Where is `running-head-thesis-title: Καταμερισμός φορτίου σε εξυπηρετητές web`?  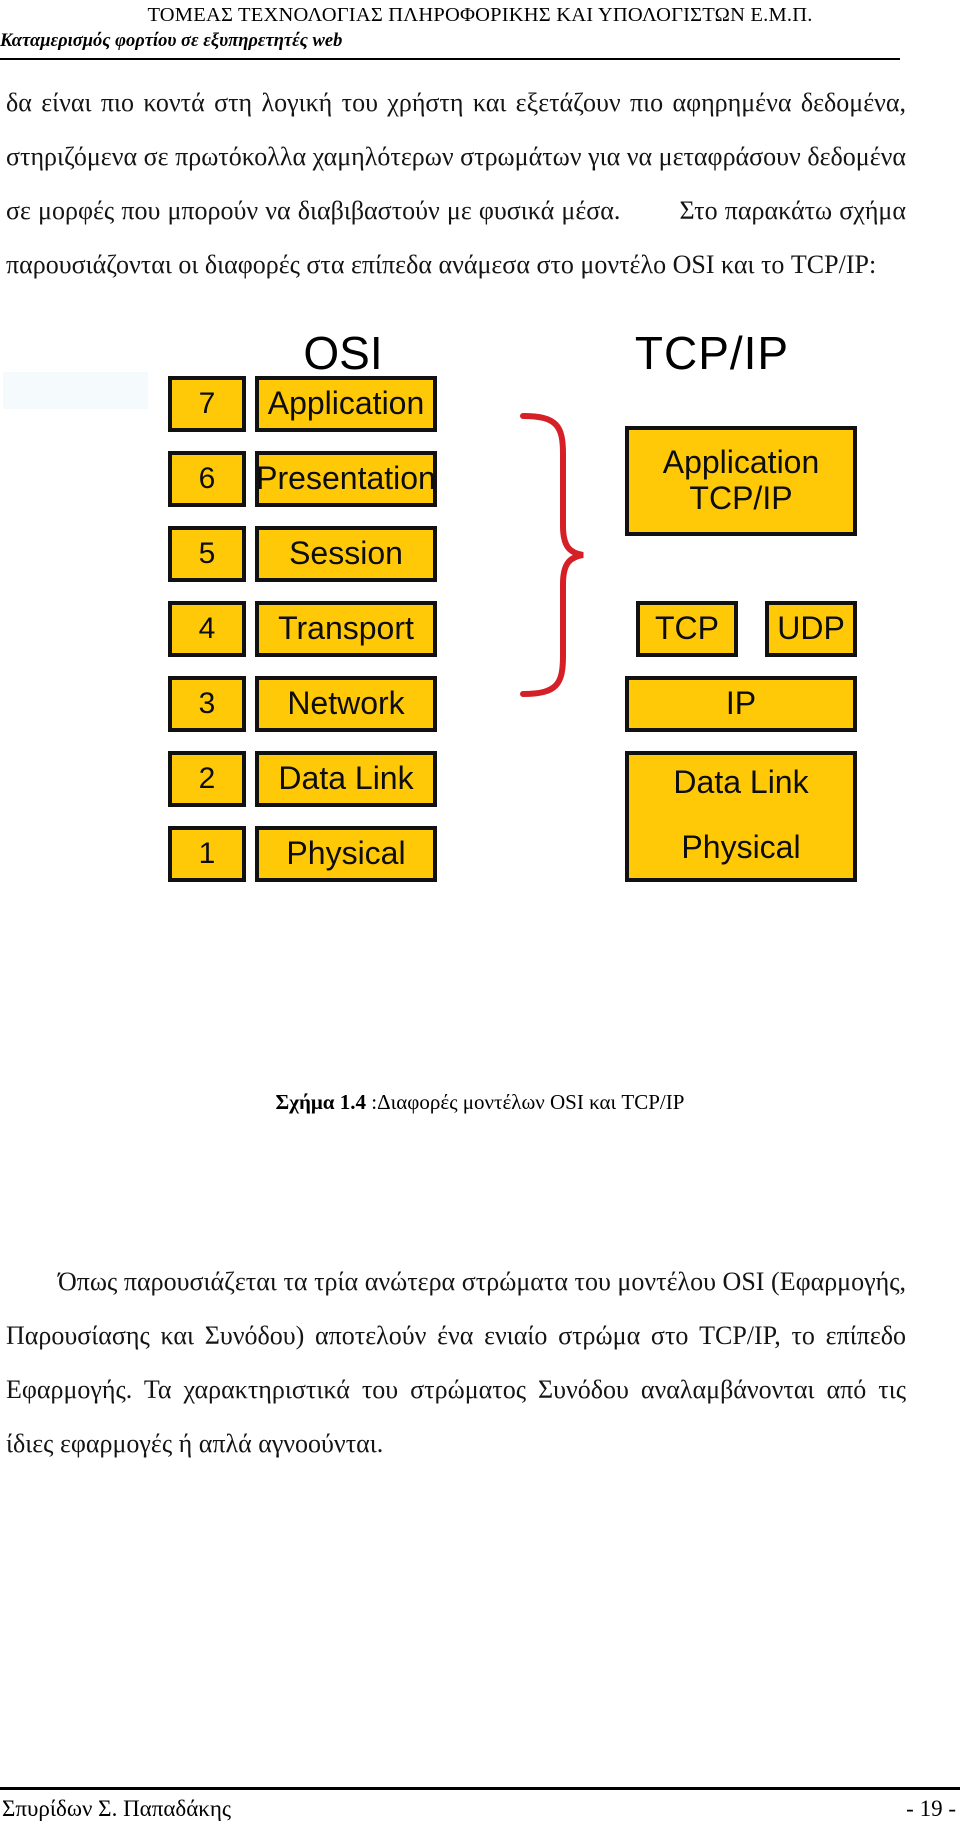
running-head-thesis-title: Καταμερισμός φορτίου σε εξυπηρετητές web is located at coordinates (171, 41).